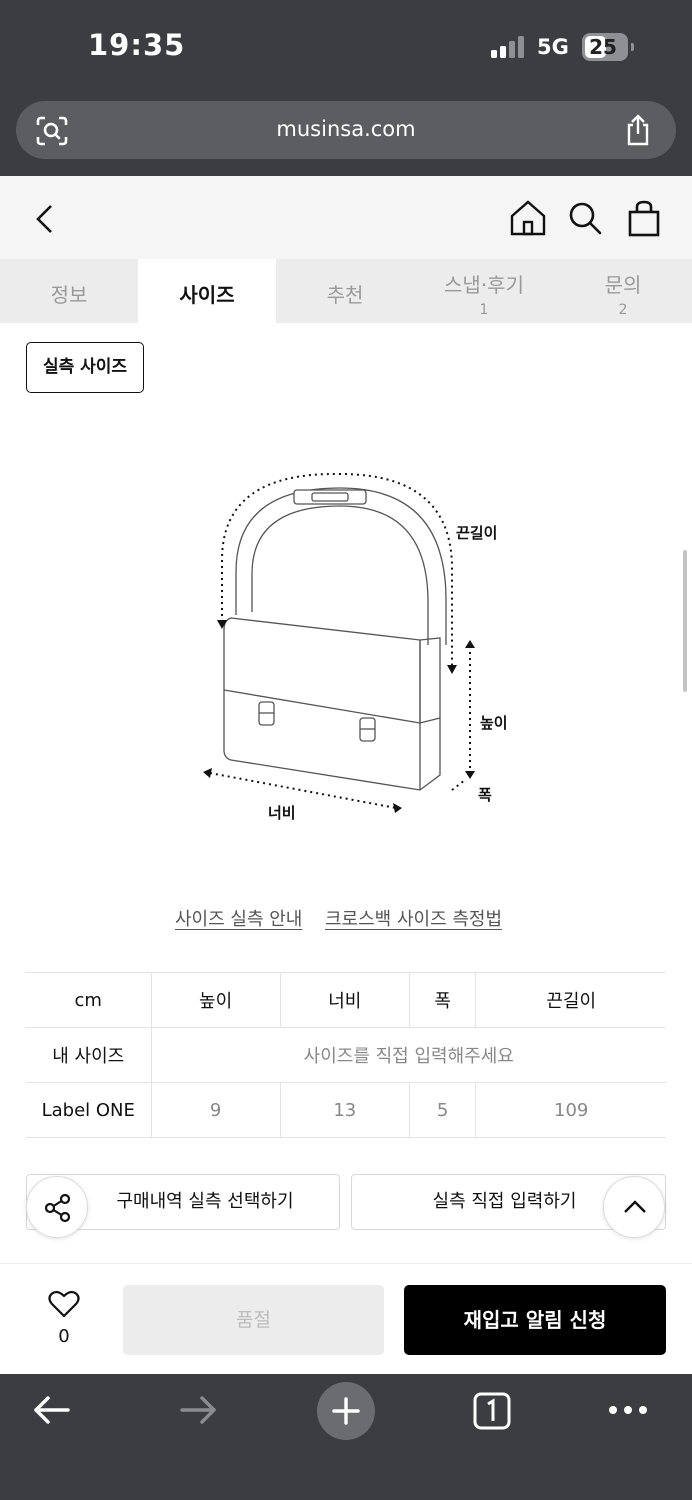 Image resolution: width=692 pixels, height=1500 pixels. I want to click on table-header-row: cm 높이 너비 폭 끈길이, so click(346, 1000).